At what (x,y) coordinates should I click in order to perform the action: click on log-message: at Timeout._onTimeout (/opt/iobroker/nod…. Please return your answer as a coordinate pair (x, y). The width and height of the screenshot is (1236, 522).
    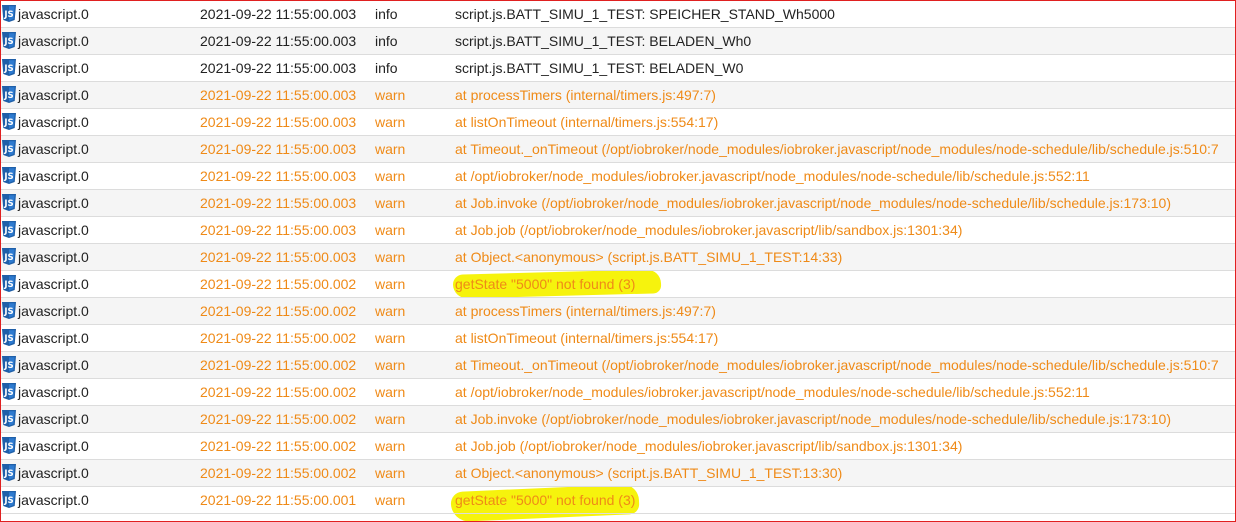
    Looking at the image, I should click on (837, 149).